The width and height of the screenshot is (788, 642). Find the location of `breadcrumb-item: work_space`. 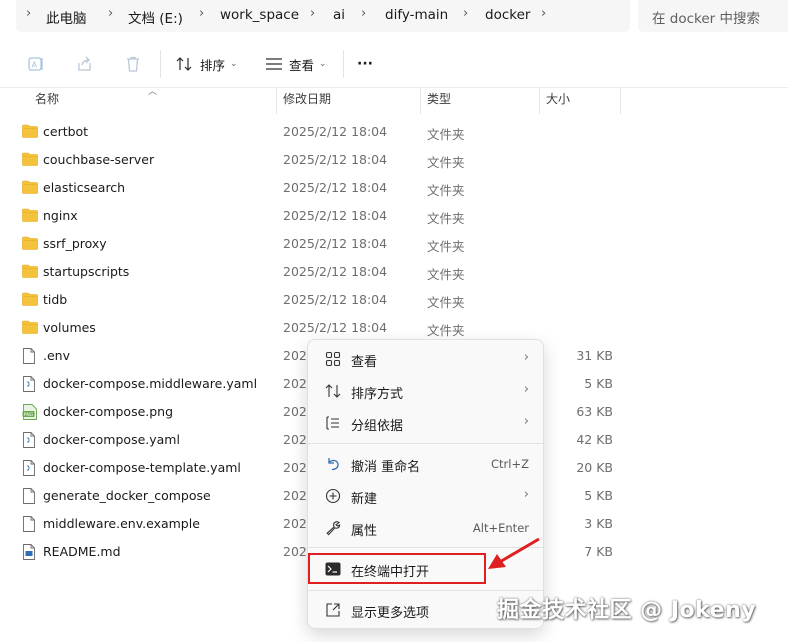

breadcrumb-item: work_space is located at coordinates (259, 15).